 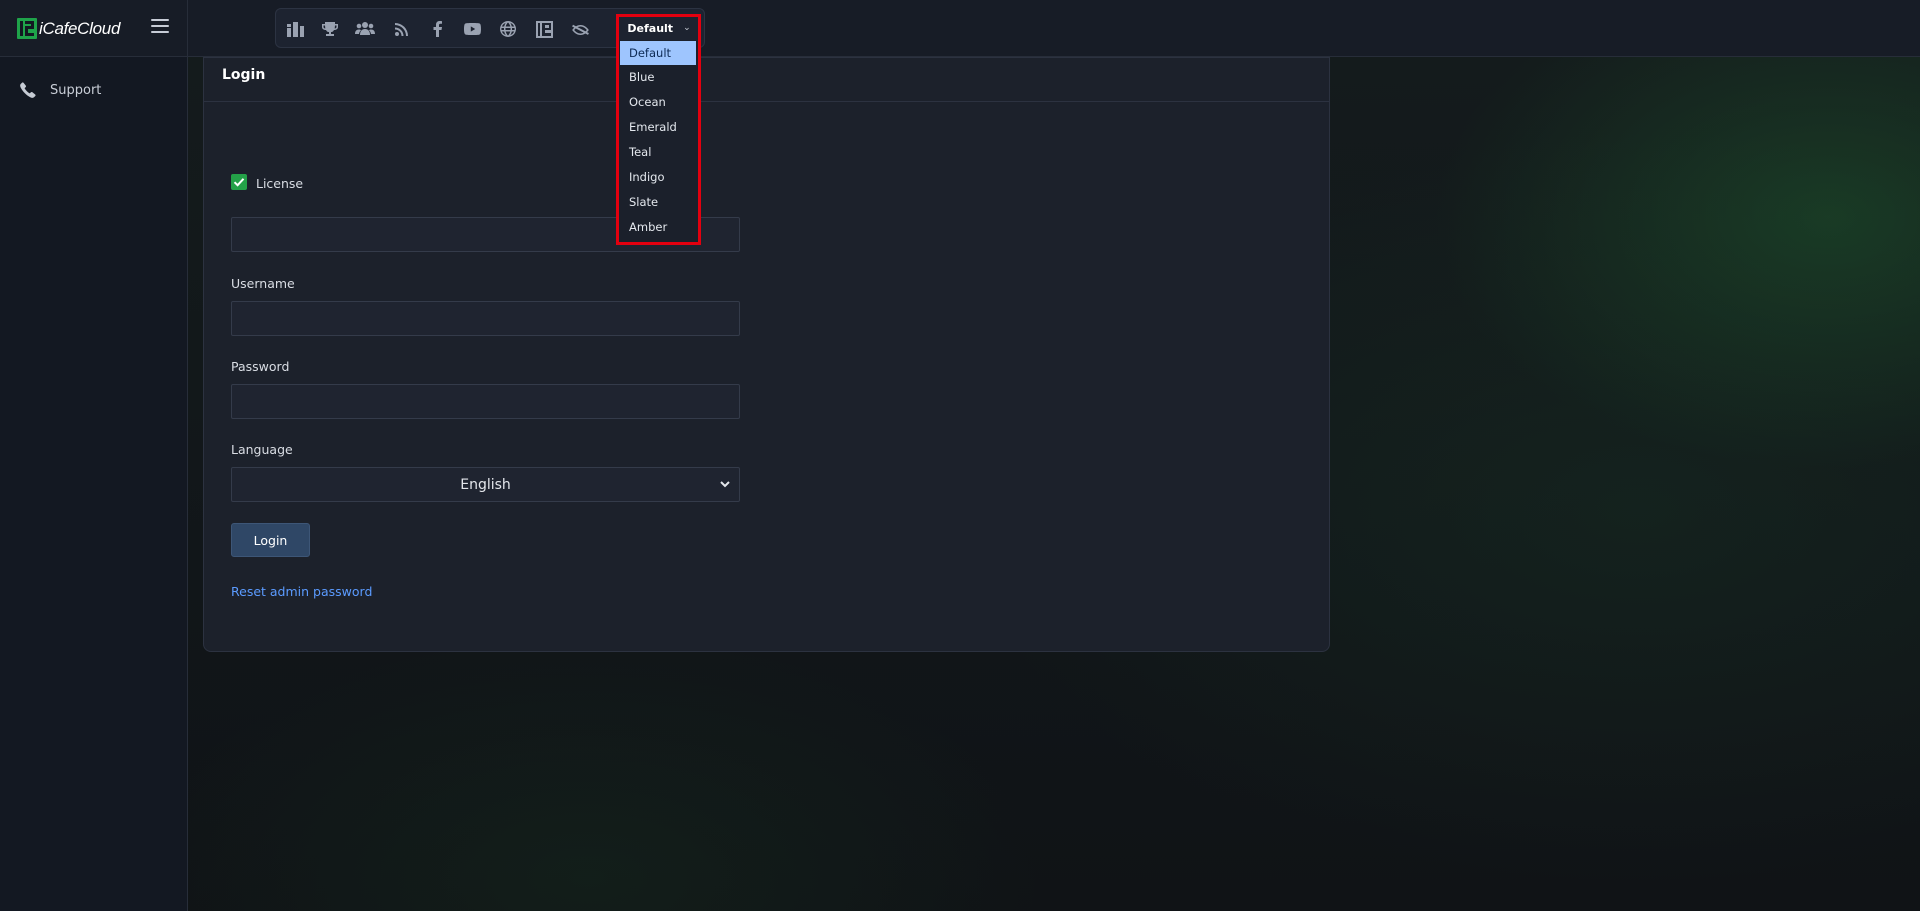 What do you see at coordinates (76, 90) in the screenshot?
I see `sidebar-item-label: Support` at bounding box center [76, 90].